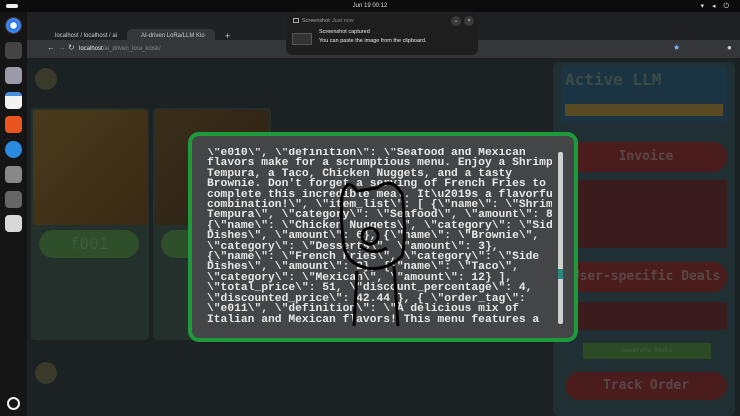 The height and width of the screenshot is (416, 740). Describe the element at coordinates (344, 32) in the screenshot. I see `notification-title: Screenshot captured` at that location.